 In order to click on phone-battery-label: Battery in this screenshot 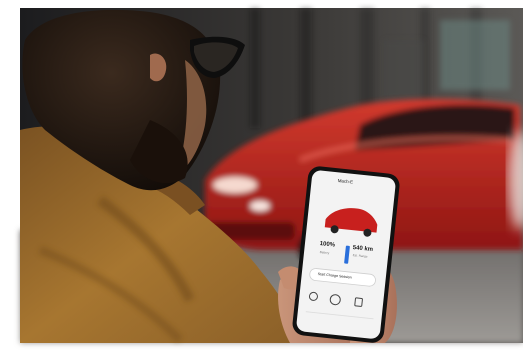, I will do `click(324, 252)`.